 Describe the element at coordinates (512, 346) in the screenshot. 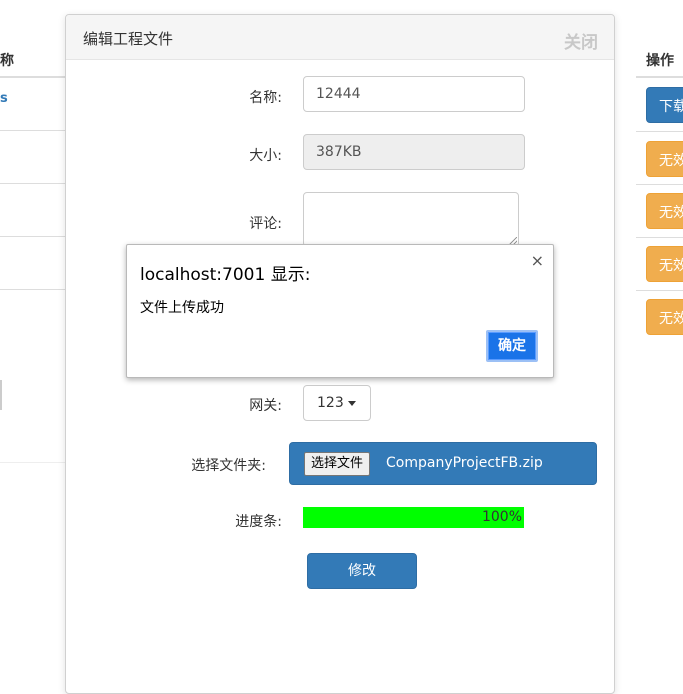

I see `alert-ok-button: 确定` at that location.